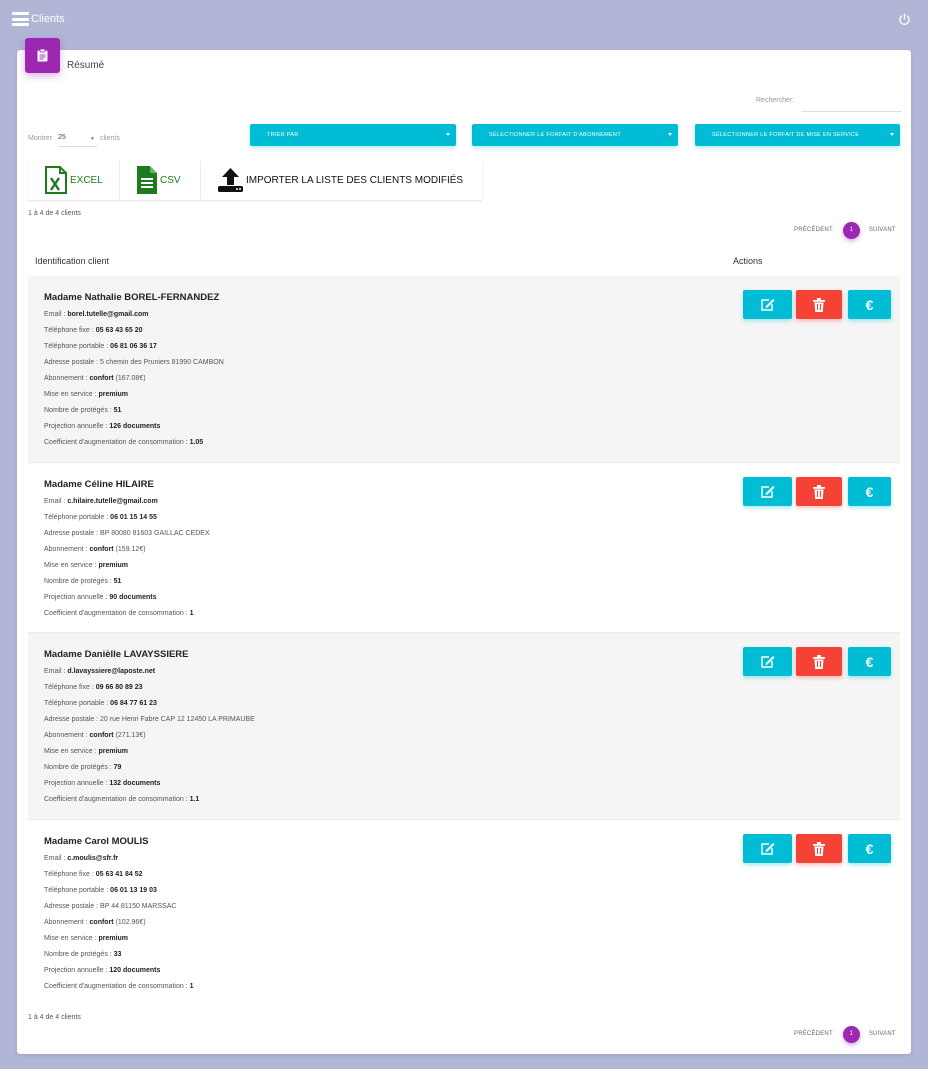 The image size is (928, 1069). What do you see at coordinates (96, 841) in the screenshot?
I see `client-name: Madame Carol MOULIS` at bounding box center [96, 841].